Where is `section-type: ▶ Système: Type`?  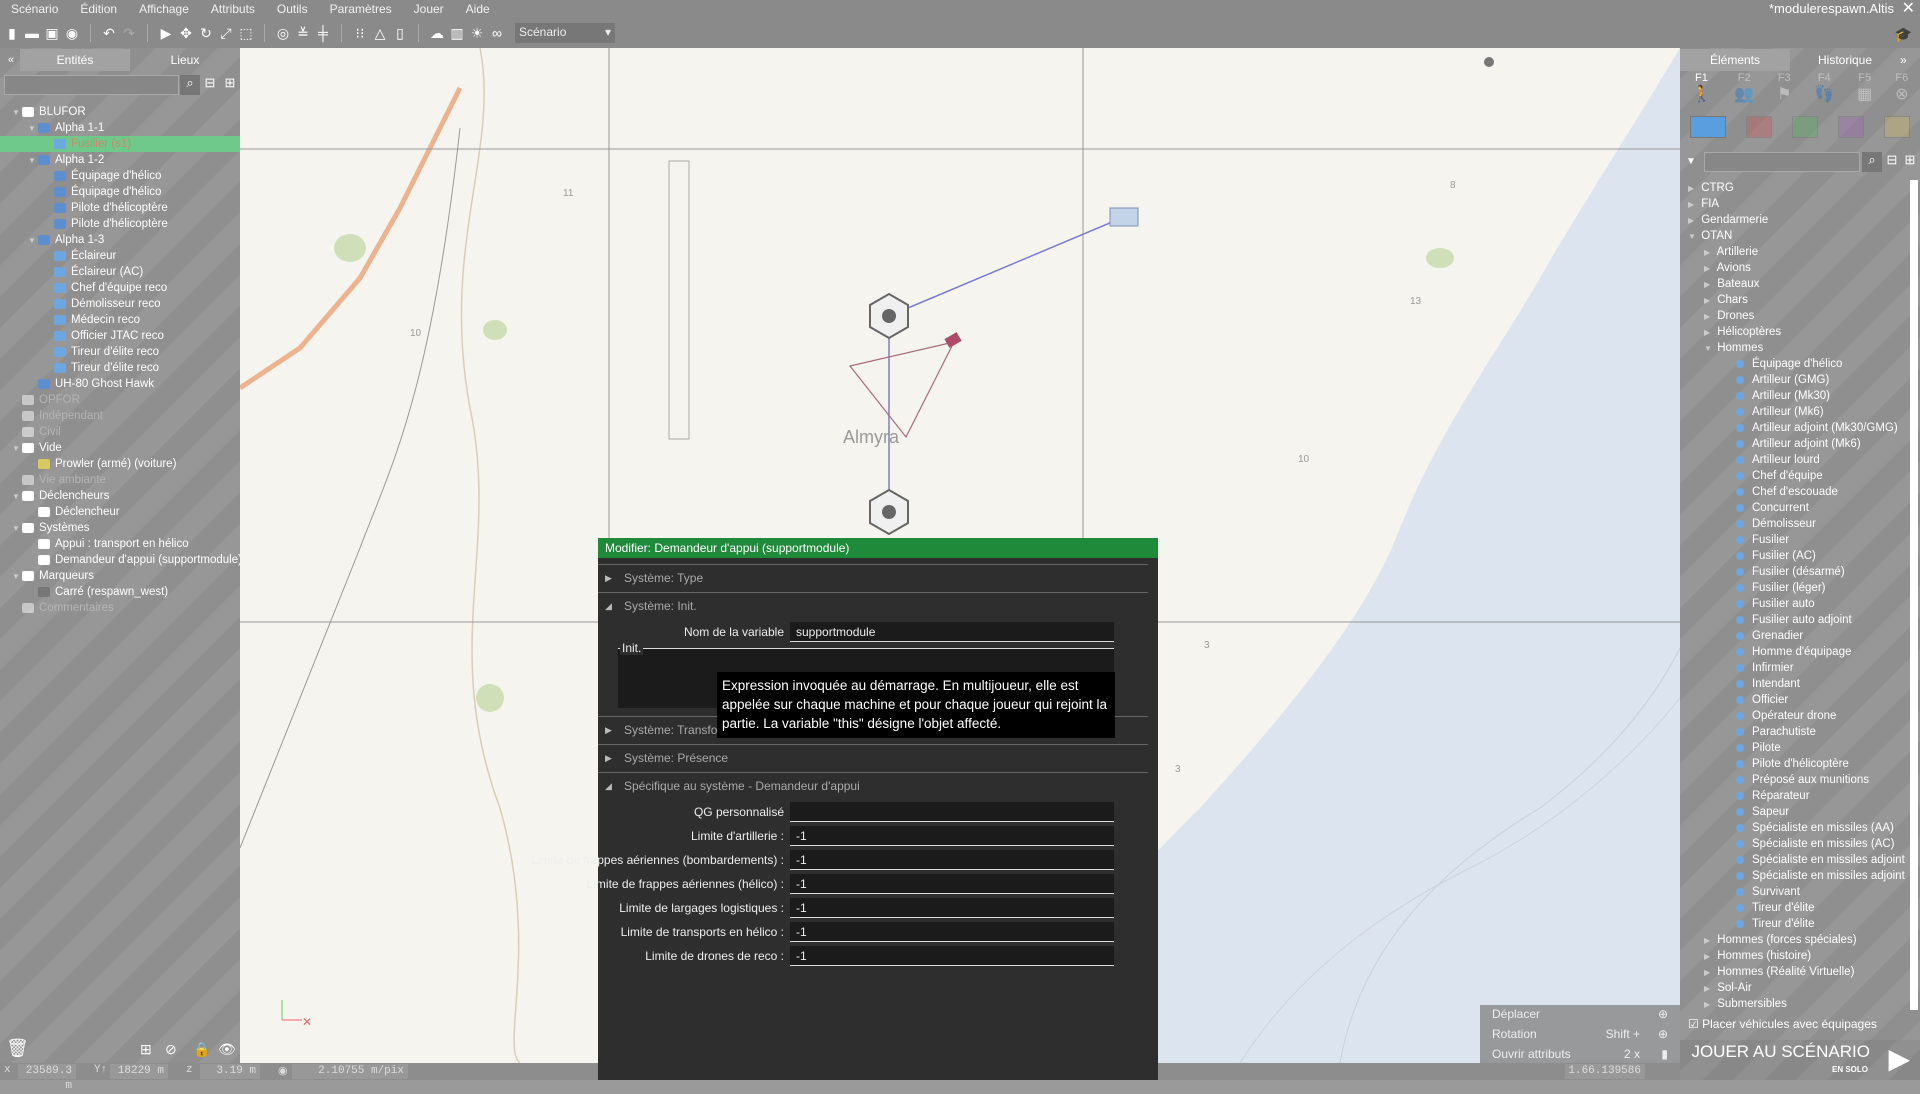 section-type: ▶ Système: Type is located at coordinates (873, 578).